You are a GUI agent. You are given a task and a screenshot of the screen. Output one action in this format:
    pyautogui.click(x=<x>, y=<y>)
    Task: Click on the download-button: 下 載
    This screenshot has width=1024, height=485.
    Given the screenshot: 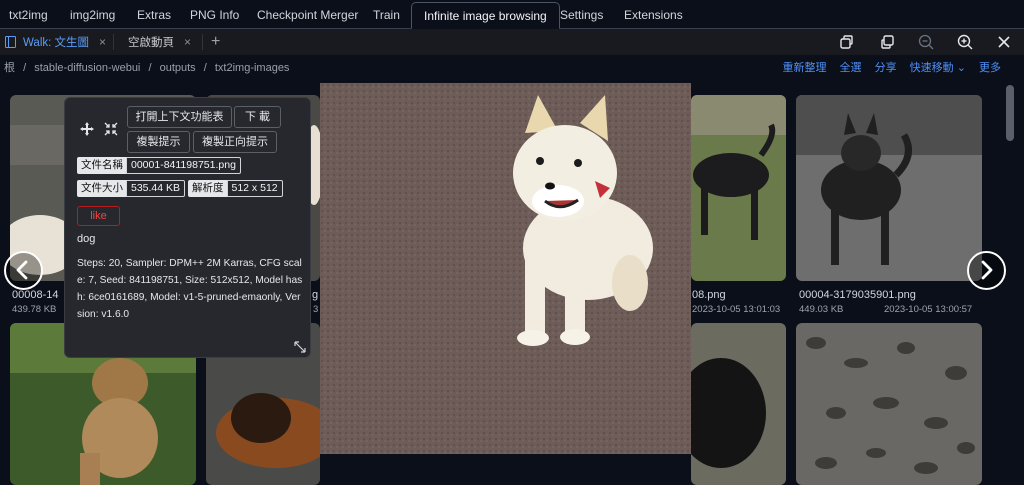 What is the action you would take?
    pyautogui.click(x=257, y=117)
    